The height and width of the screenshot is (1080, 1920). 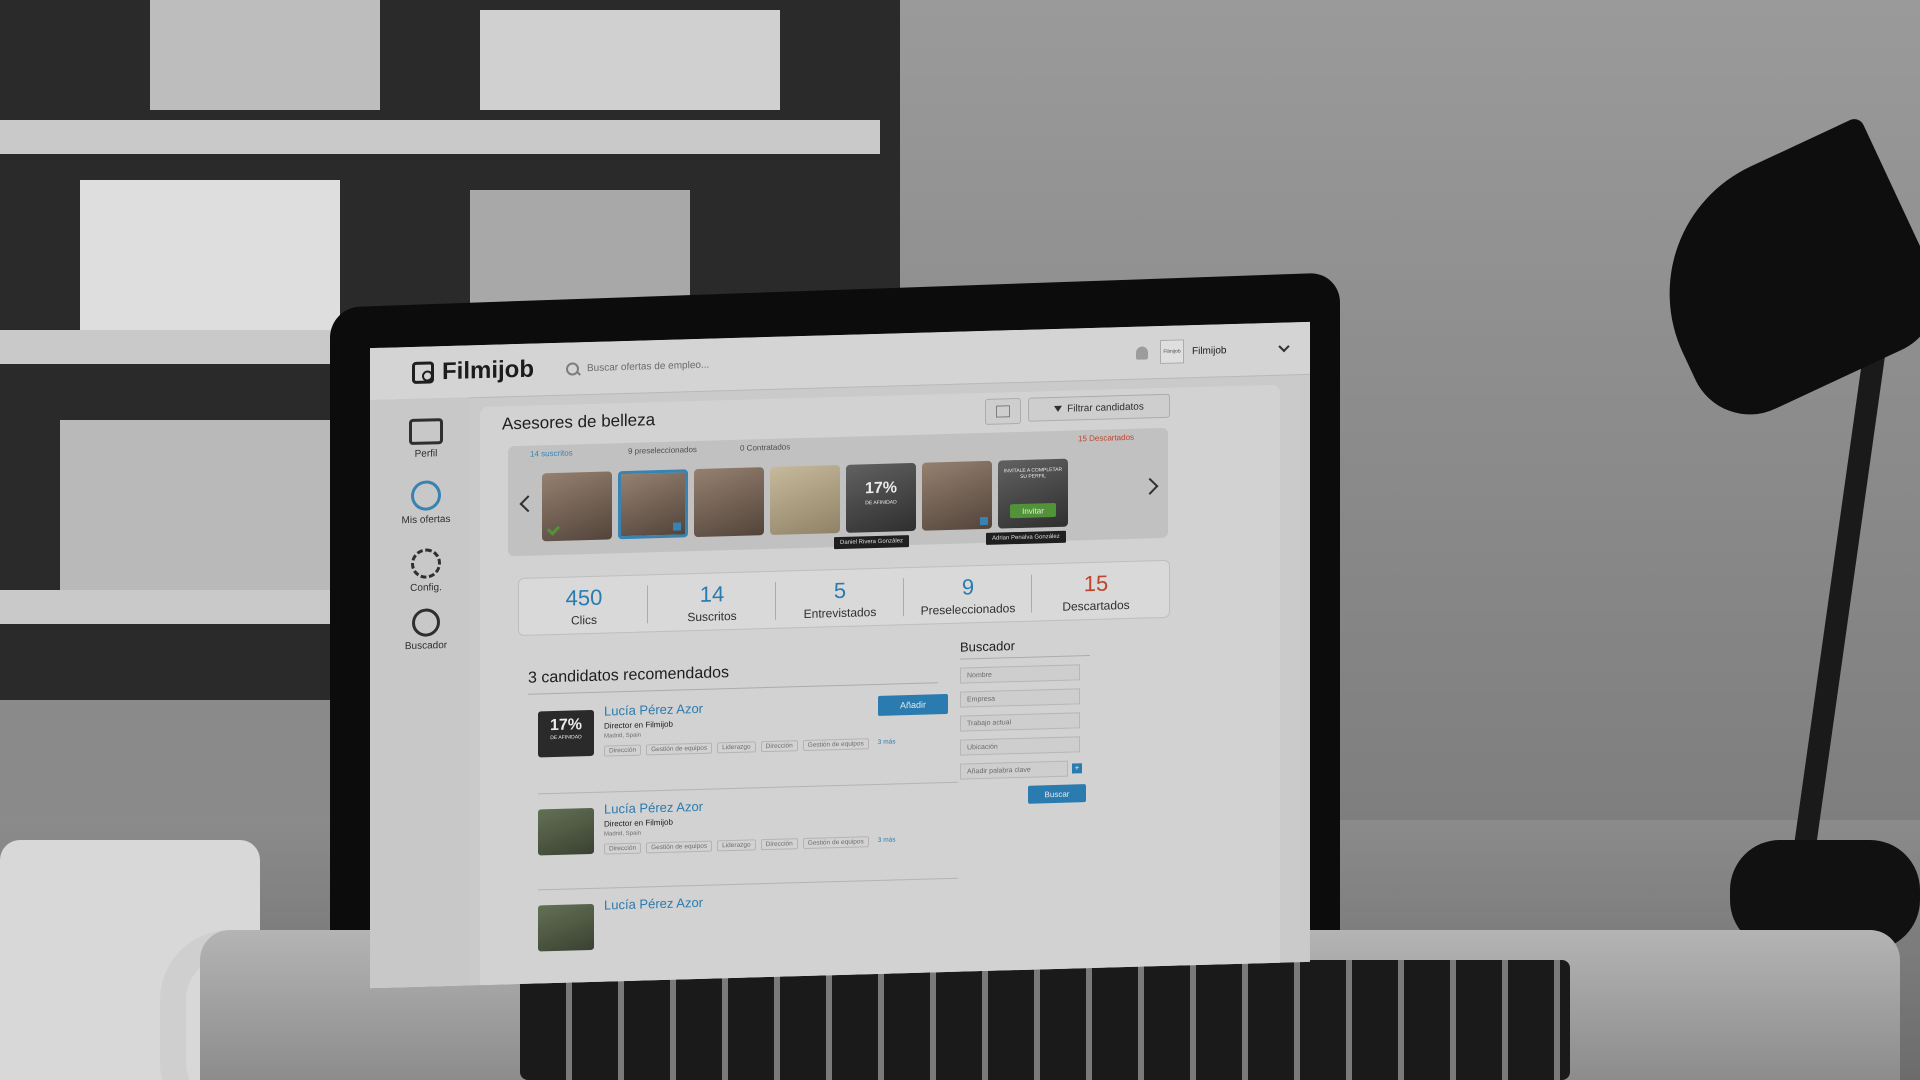 What do you see at coordinates (1077, 768) in the screenshot?
I see `add-keyword-button: +` at bounding box center [1077, 768].